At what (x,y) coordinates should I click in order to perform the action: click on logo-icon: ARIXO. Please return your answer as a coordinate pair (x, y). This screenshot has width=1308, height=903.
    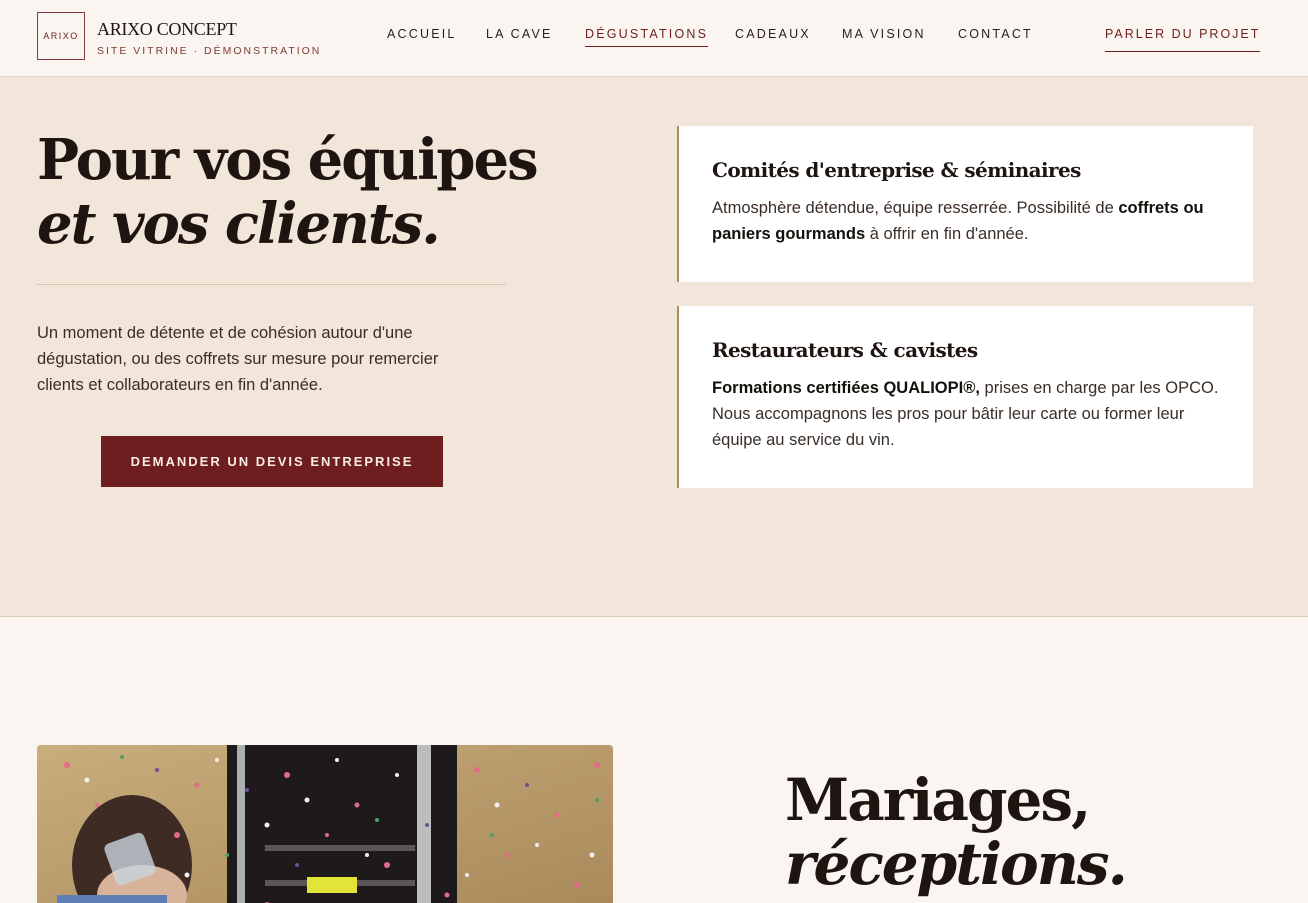
    Looking at the image, I should click on (61, 36).